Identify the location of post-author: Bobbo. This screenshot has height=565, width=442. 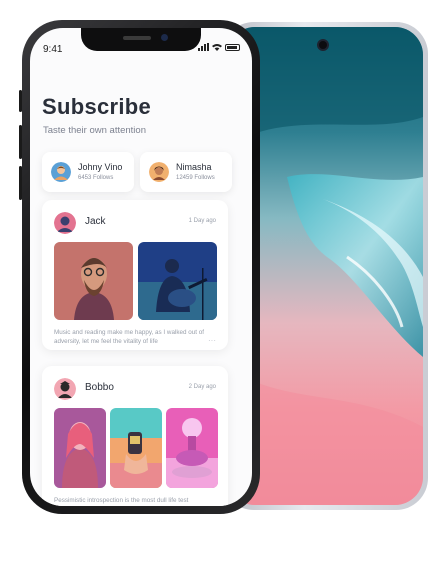
(99, 387).